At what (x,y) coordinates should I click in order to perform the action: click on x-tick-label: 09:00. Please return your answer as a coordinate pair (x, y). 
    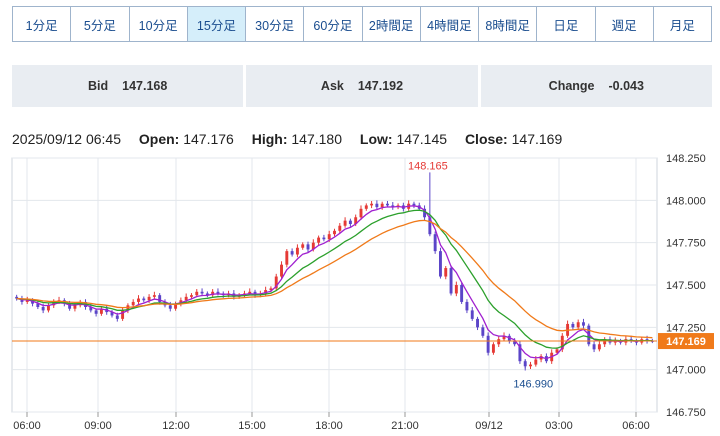
    Looking at the image, I should click on (98, 426).